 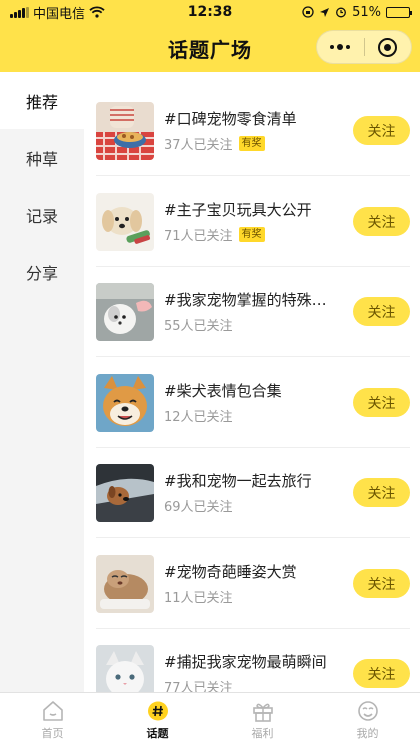 I want to click on carrier-label: 中国电信, so click(x=59, y=14).